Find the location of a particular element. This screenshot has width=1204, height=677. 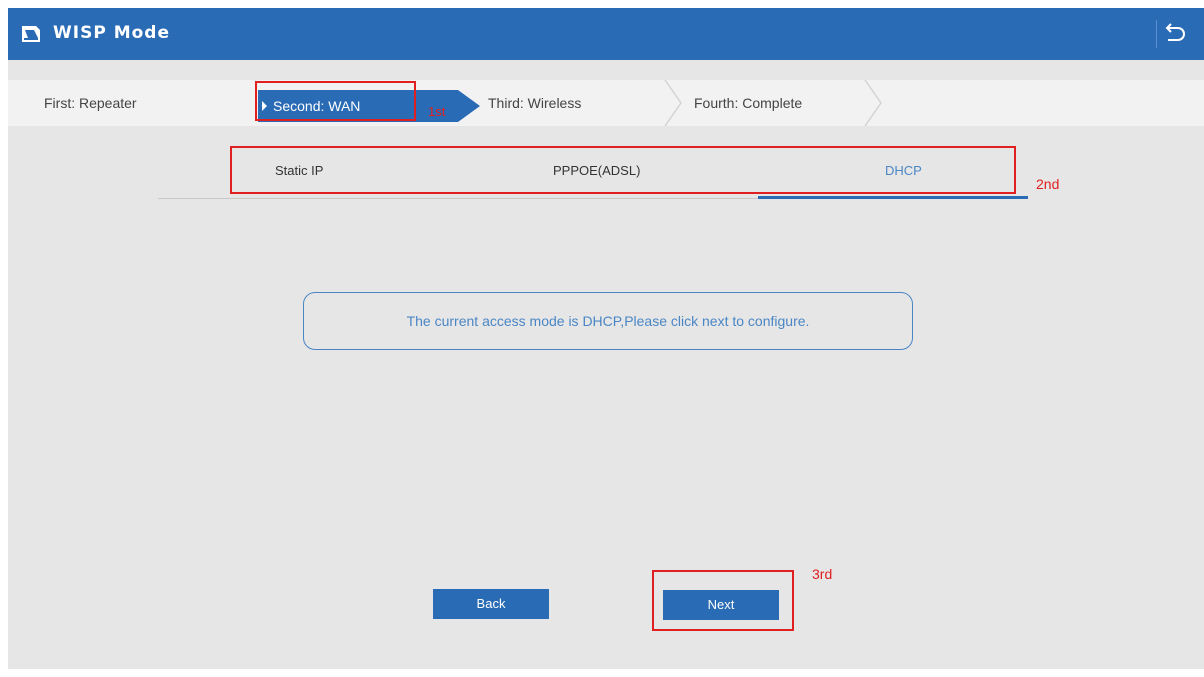

tabs-active-indicator is located at coordinates (893, 197).